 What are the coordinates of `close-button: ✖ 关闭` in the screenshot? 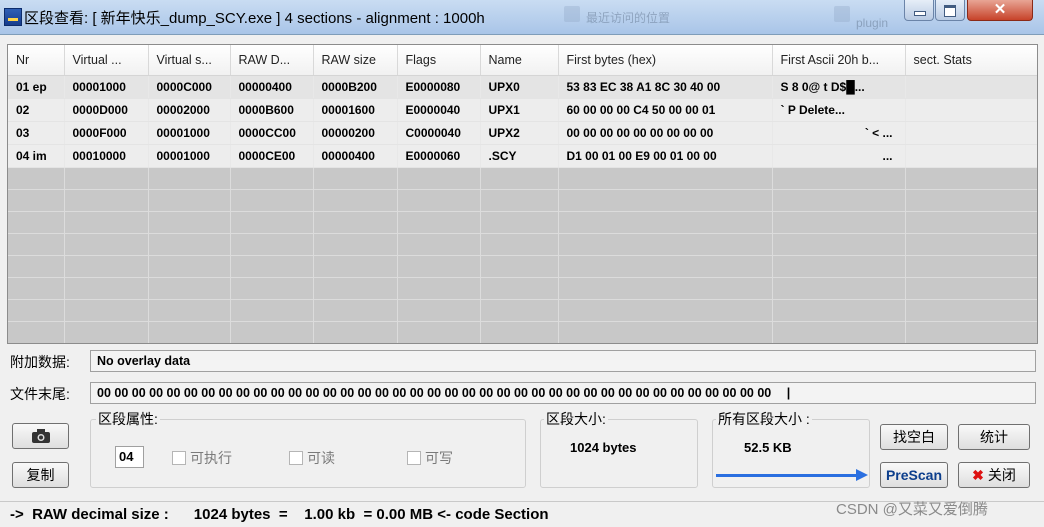 It's located at (994, 475).